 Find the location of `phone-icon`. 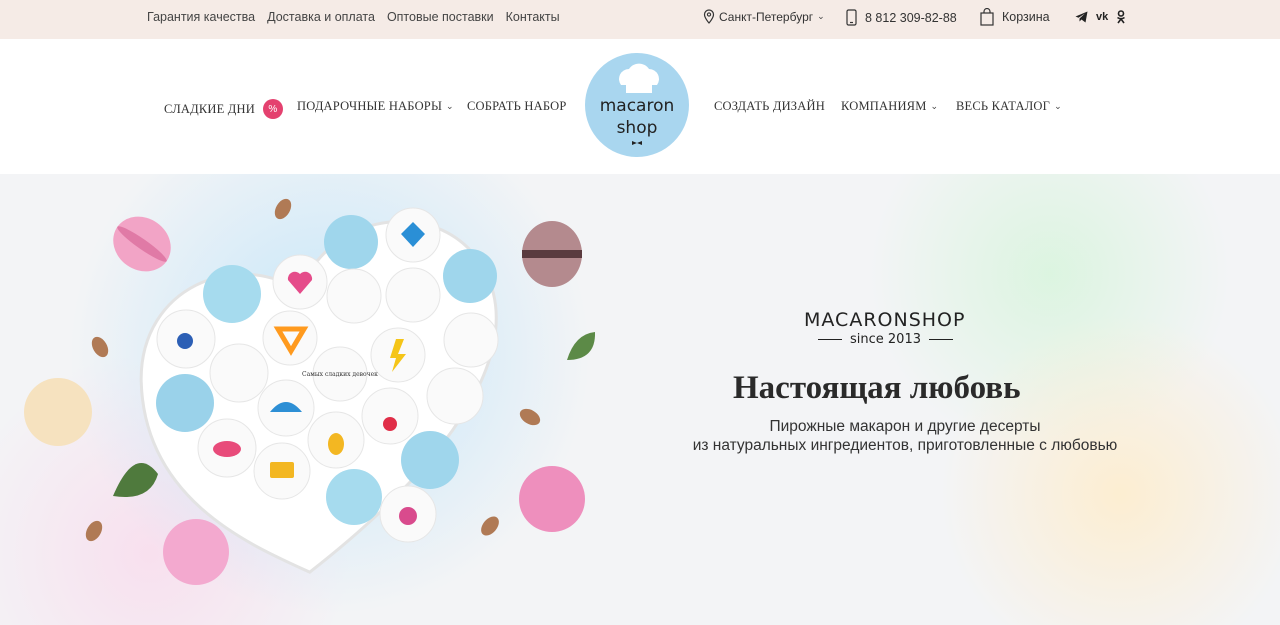

phone-icon is located at coordinates (851, 17).